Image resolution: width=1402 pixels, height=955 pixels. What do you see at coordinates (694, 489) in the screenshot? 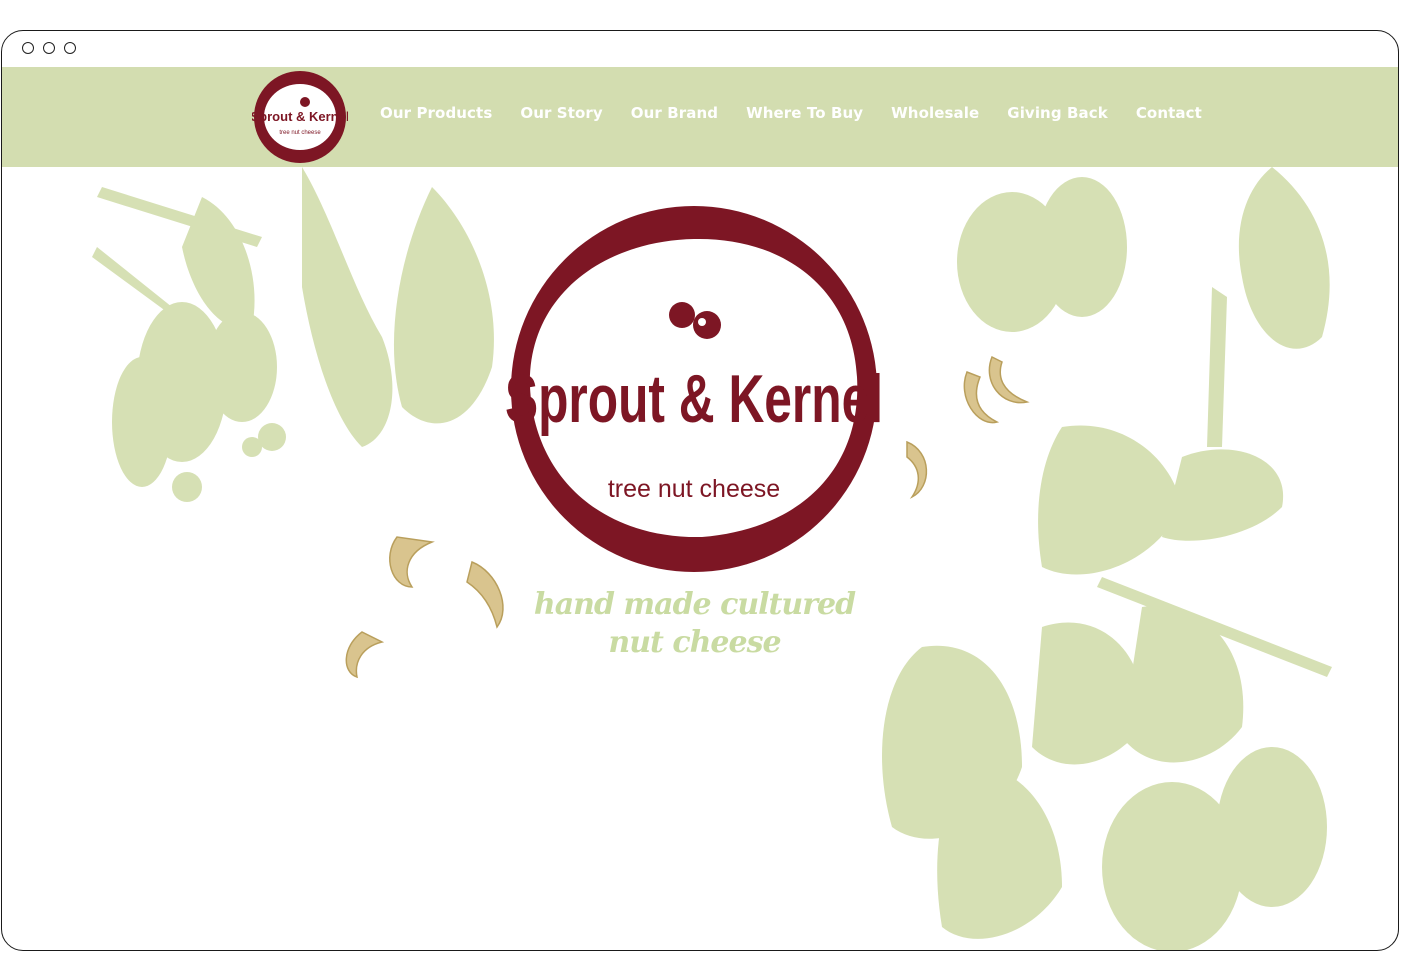
I see `hero-logo-subtitle: tree nut cheese` at bounding box center [694, 489].